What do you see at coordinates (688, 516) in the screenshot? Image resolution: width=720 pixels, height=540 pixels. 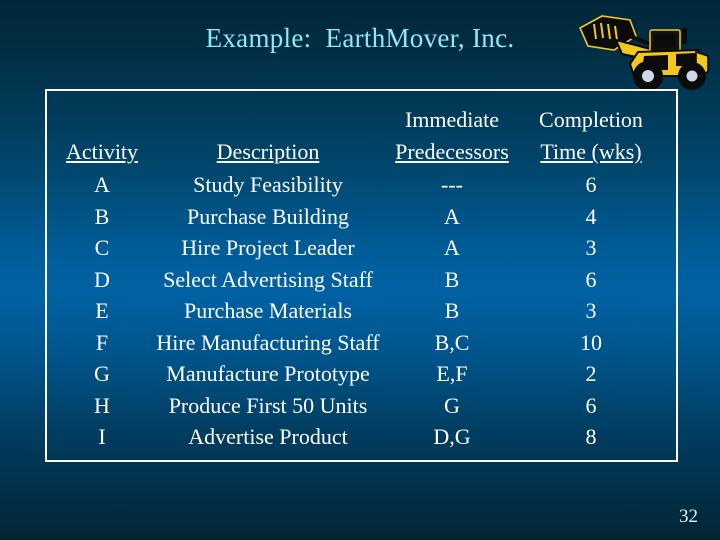 I see `page-number: 32` at bounding box center [688, 516].